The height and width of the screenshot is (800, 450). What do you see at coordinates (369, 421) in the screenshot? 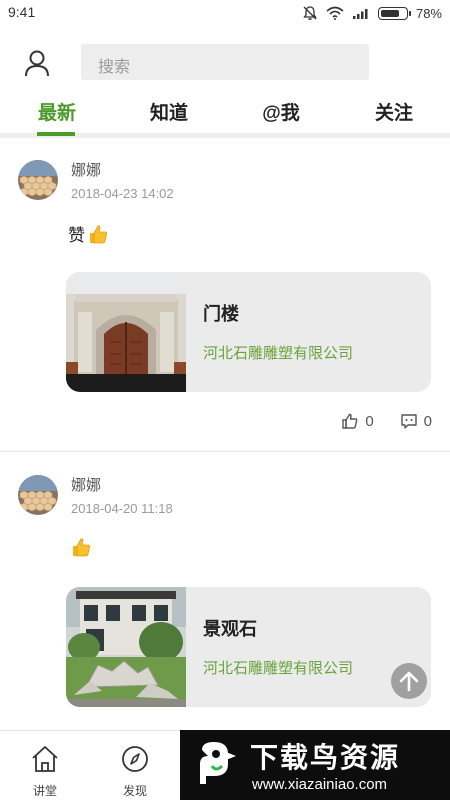
I see `like-count: 0` at bounding box center [369, 421].